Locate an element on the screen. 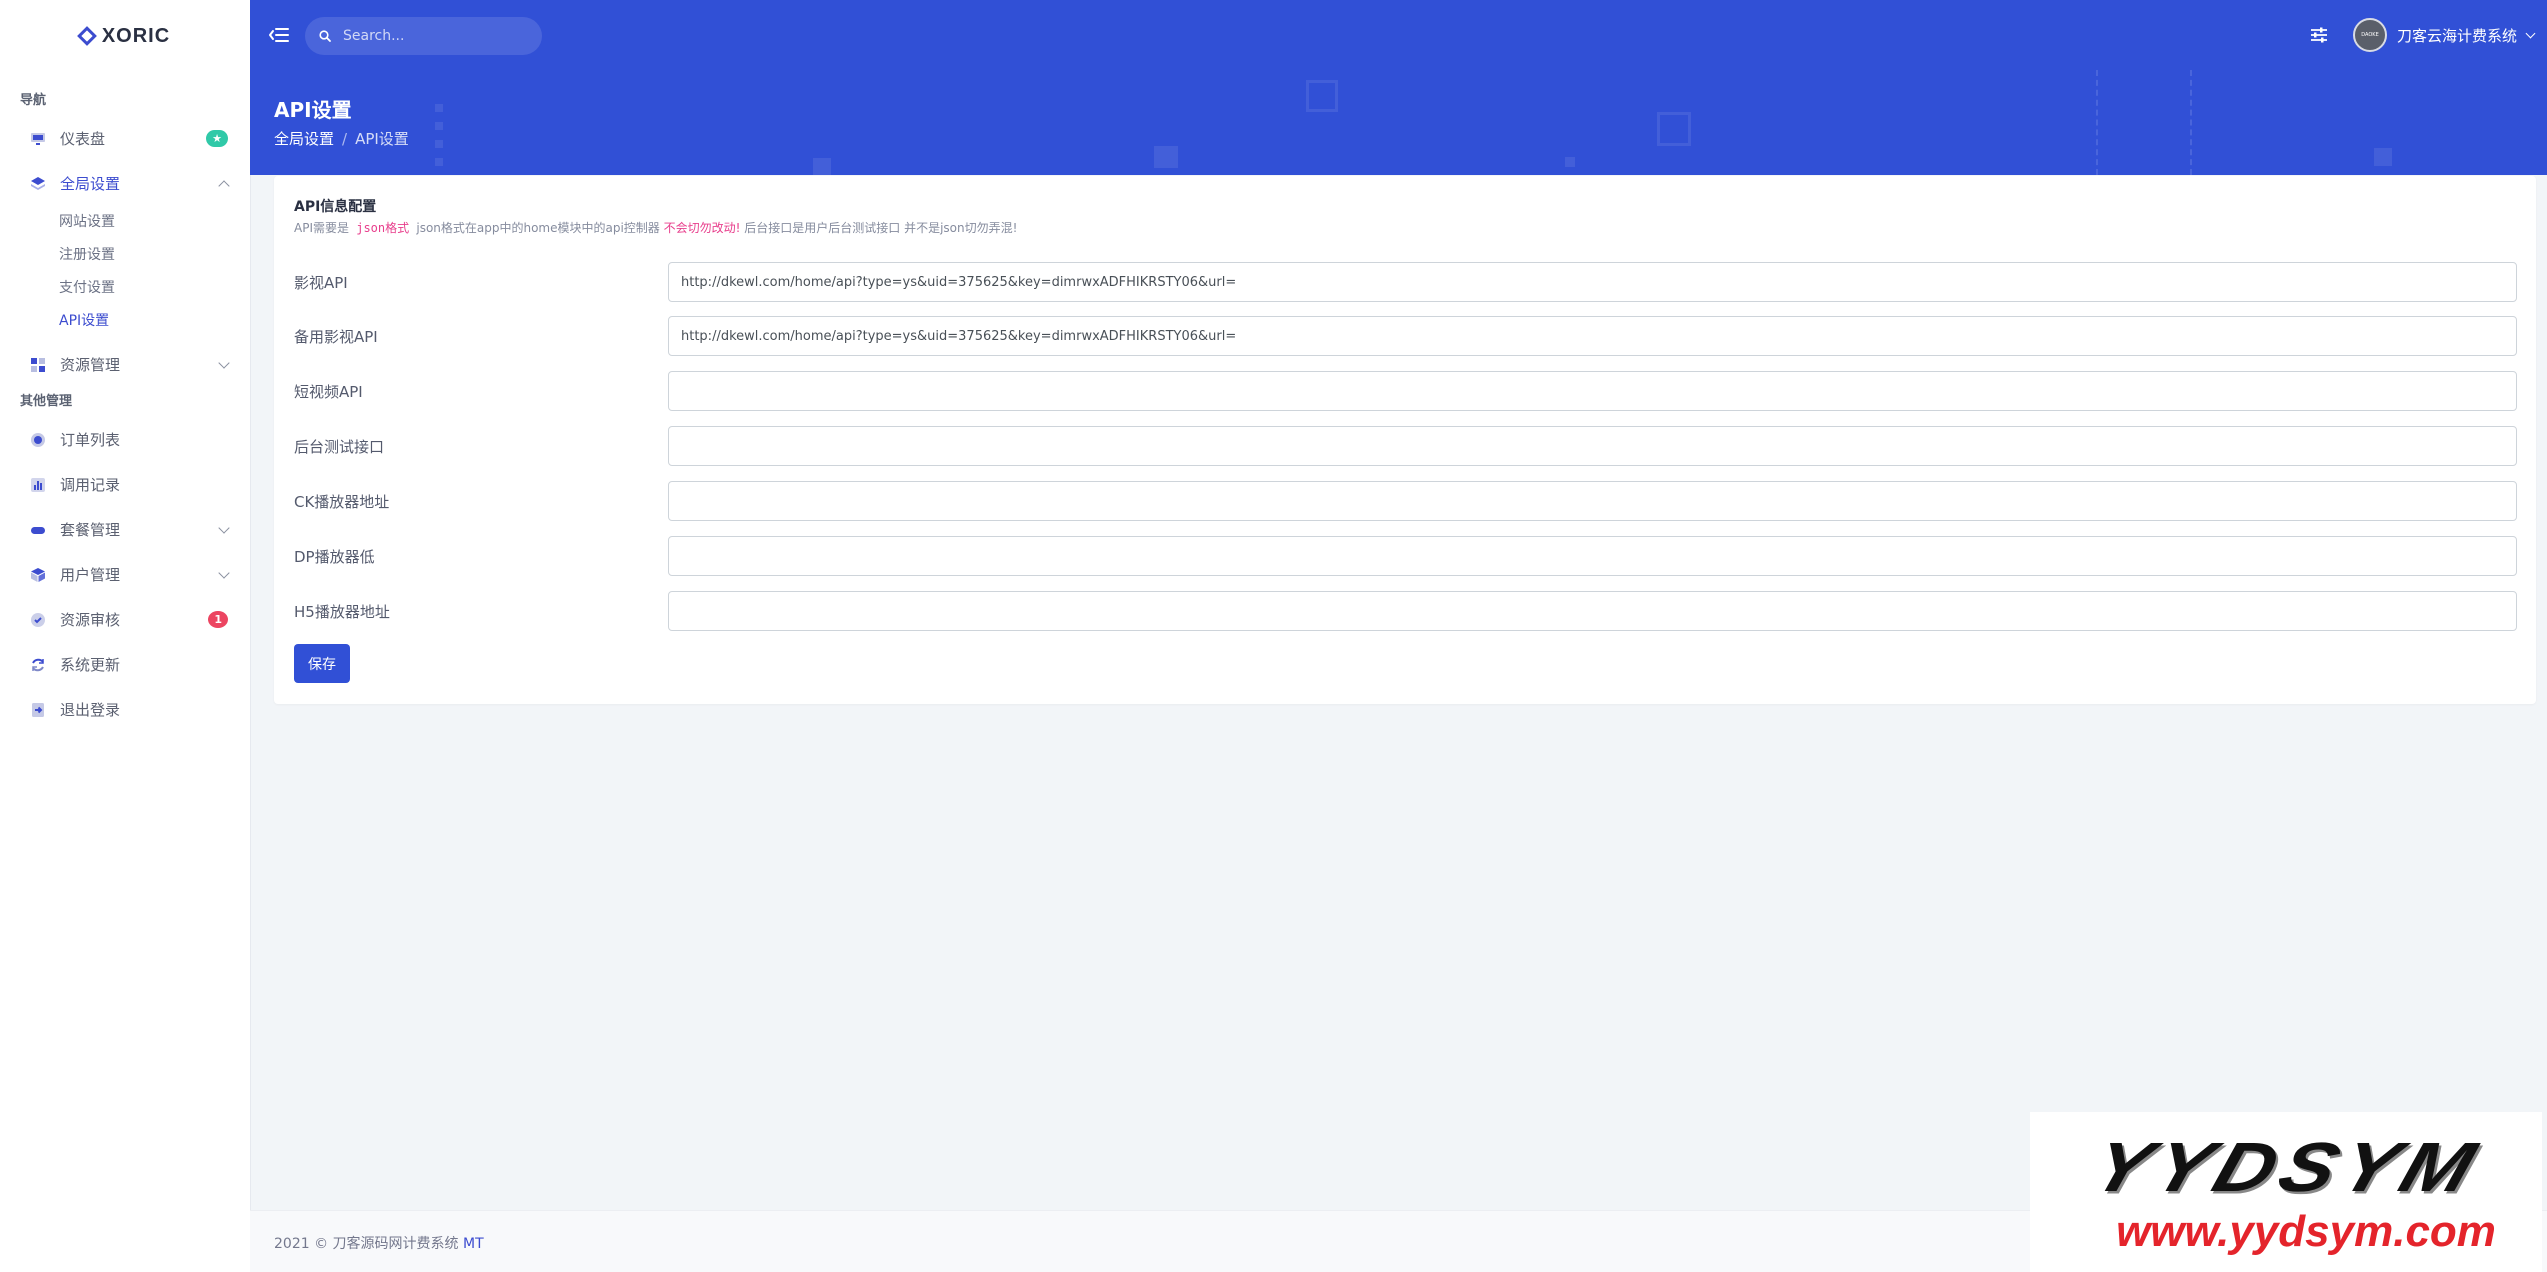 The height and width of the screenshot is (1272, 2547). page-title: API设置 is located at coordinates (313, 110).